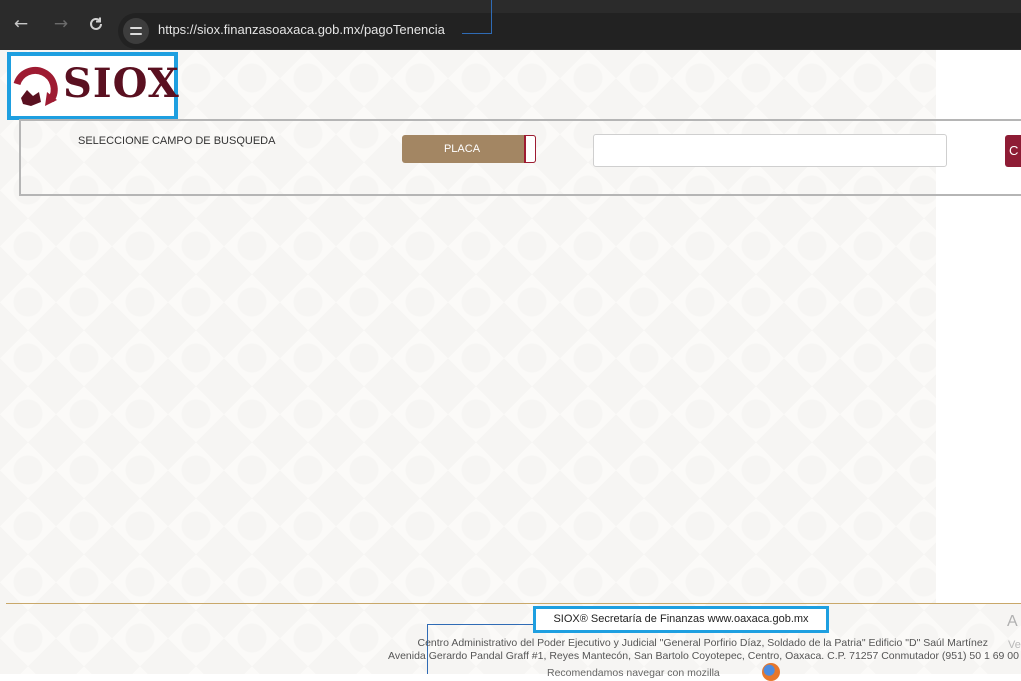  I want to click on side-text-a: A, so click(1012, 621).